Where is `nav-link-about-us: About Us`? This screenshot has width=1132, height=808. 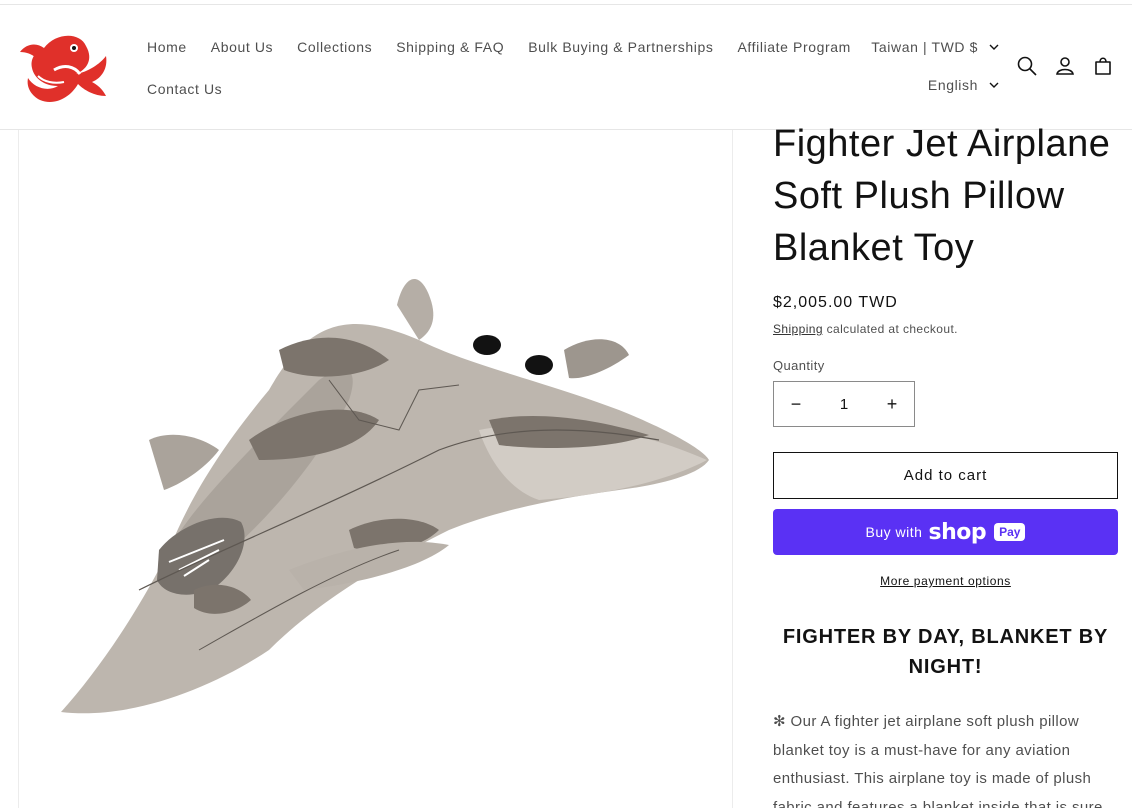
nav-link-about-us: About Us is located at coordinates (242, 47).